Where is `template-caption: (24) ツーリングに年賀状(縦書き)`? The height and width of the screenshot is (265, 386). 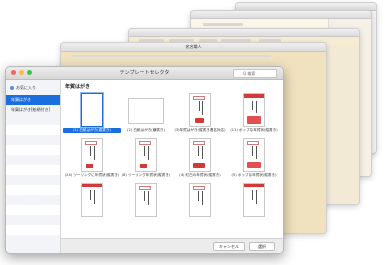
template-caption: (24) ツーリングに年賀状(縦書き) is located at coordinates (92, 175).